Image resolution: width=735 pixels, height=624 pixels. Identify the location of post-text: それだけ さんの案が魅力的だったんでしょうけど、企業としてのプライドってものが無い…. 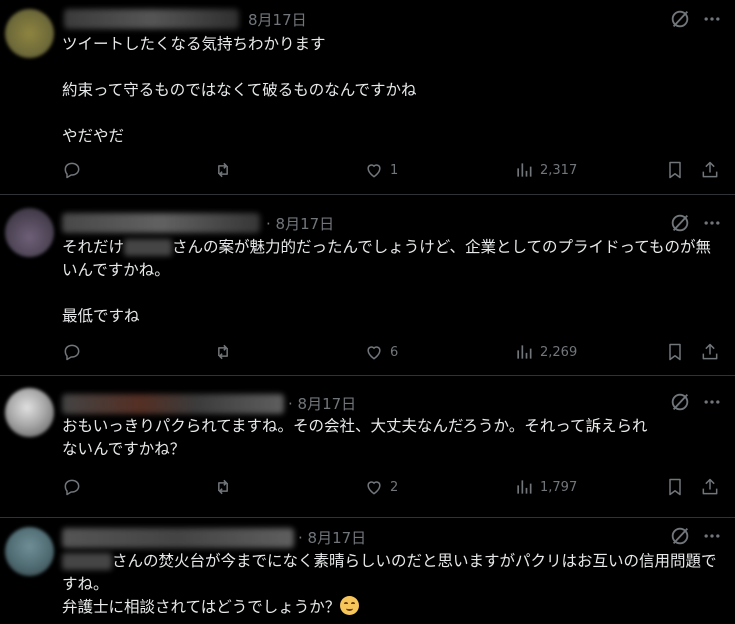
(393, 282).